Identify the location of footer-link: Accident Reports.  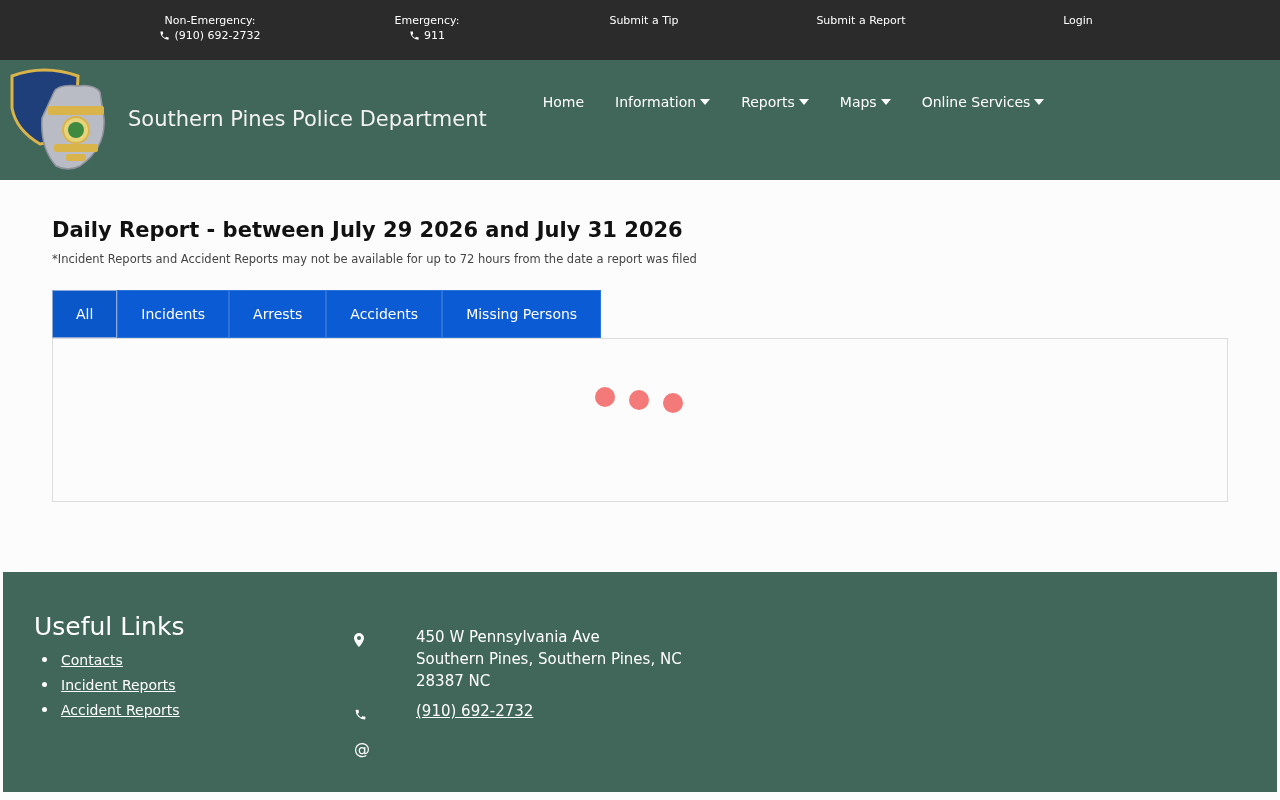
(120, 709).